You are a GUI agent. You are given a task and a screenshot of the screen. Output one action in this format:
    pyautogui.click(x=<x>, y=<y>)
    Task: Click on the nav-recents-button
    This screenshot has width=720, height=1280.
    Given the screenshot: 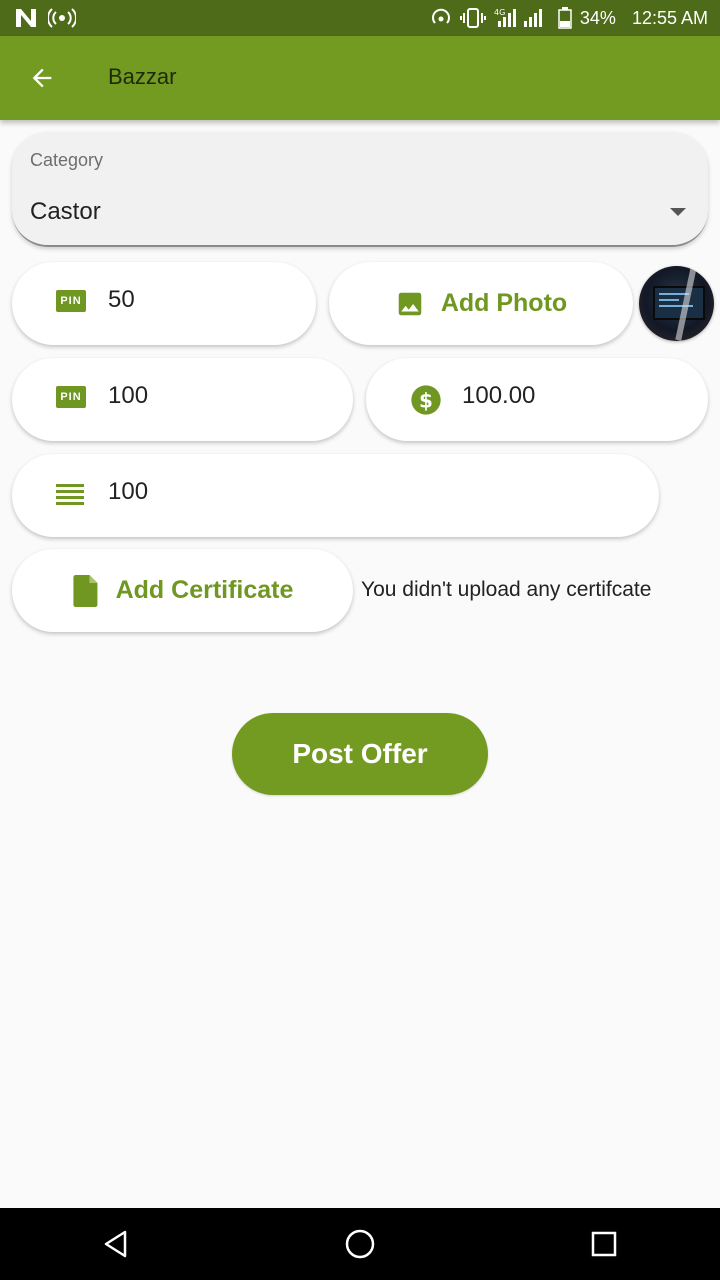 What is the action you would take?
    pyautogui.click(x=604, y=1244)
    